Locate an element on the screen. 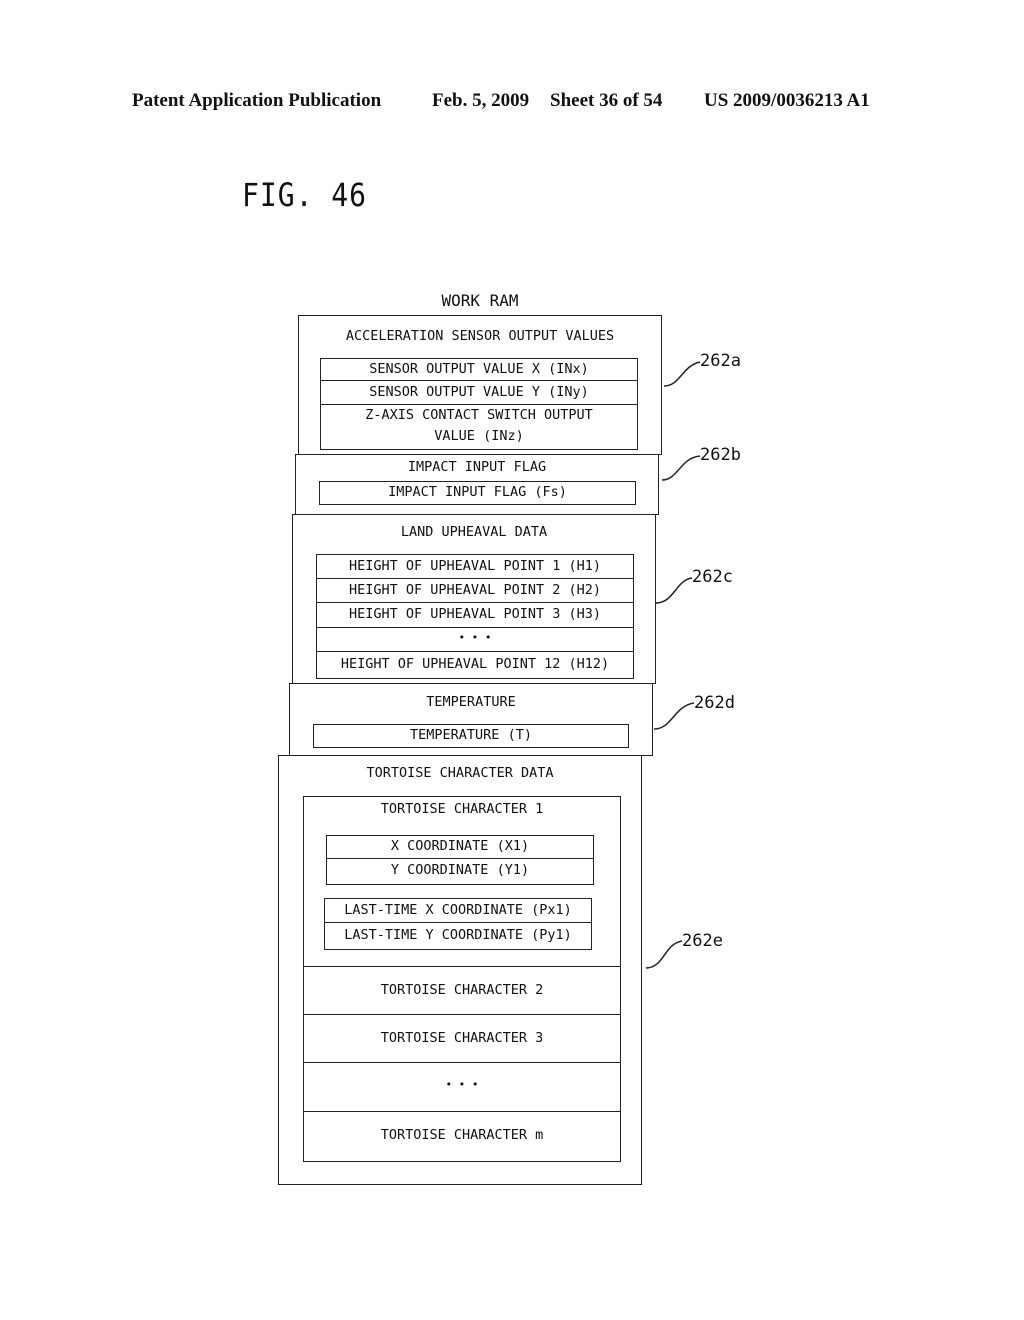 The width and height of the screenshot is (1024, 1320). leader-line-262b is located at coordinates (681, 468).